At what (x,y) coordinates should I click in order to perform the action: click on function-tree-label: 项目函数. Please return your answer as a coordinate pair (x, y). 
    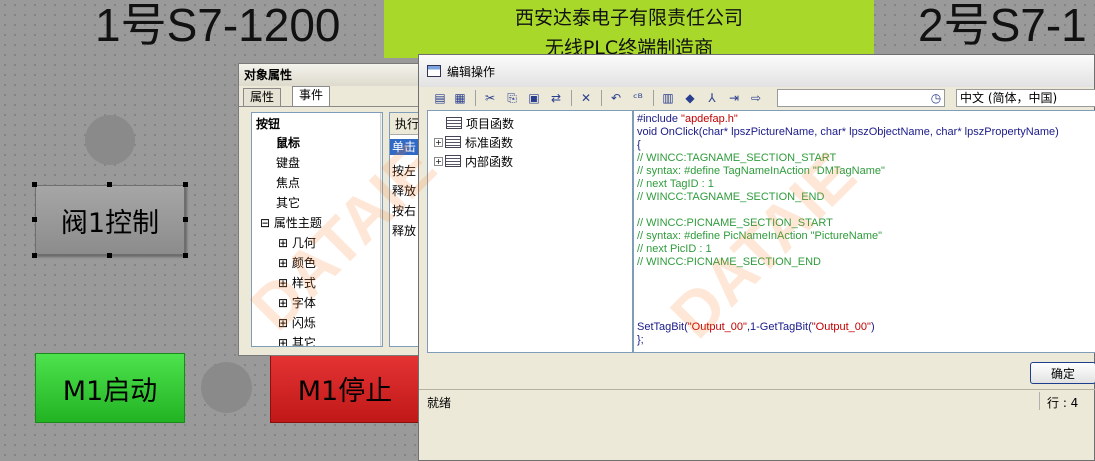
    Looking at the image, I should click on (490, 123).